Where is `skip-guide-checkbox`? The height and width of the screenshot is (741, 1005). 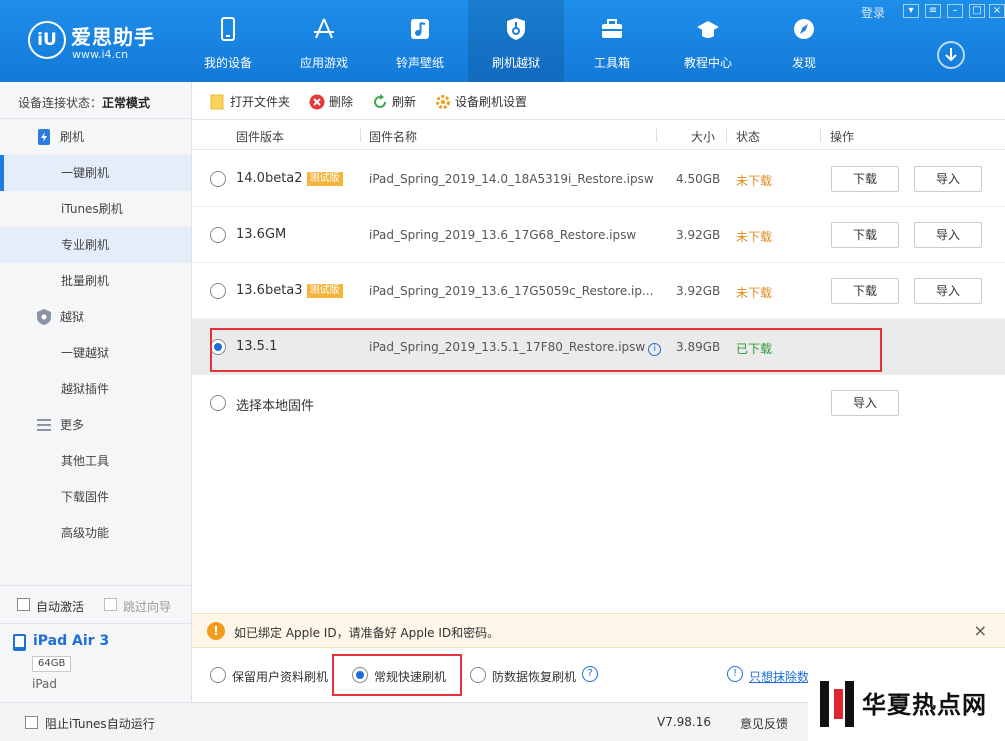 skip-guide-checkbox is located at coordinates (110, 604).